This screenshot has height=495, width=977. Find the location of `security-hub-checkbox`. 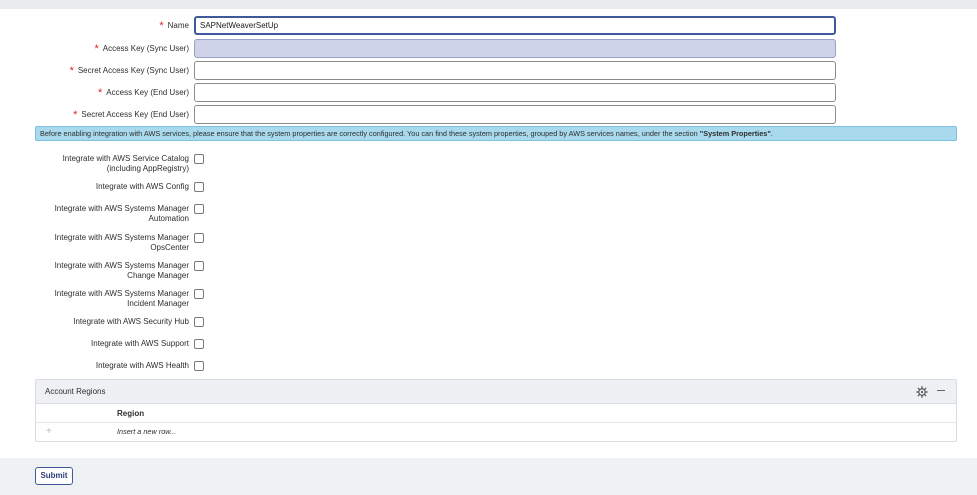

security-hub-checkbox is located at coordinates (199, 322).